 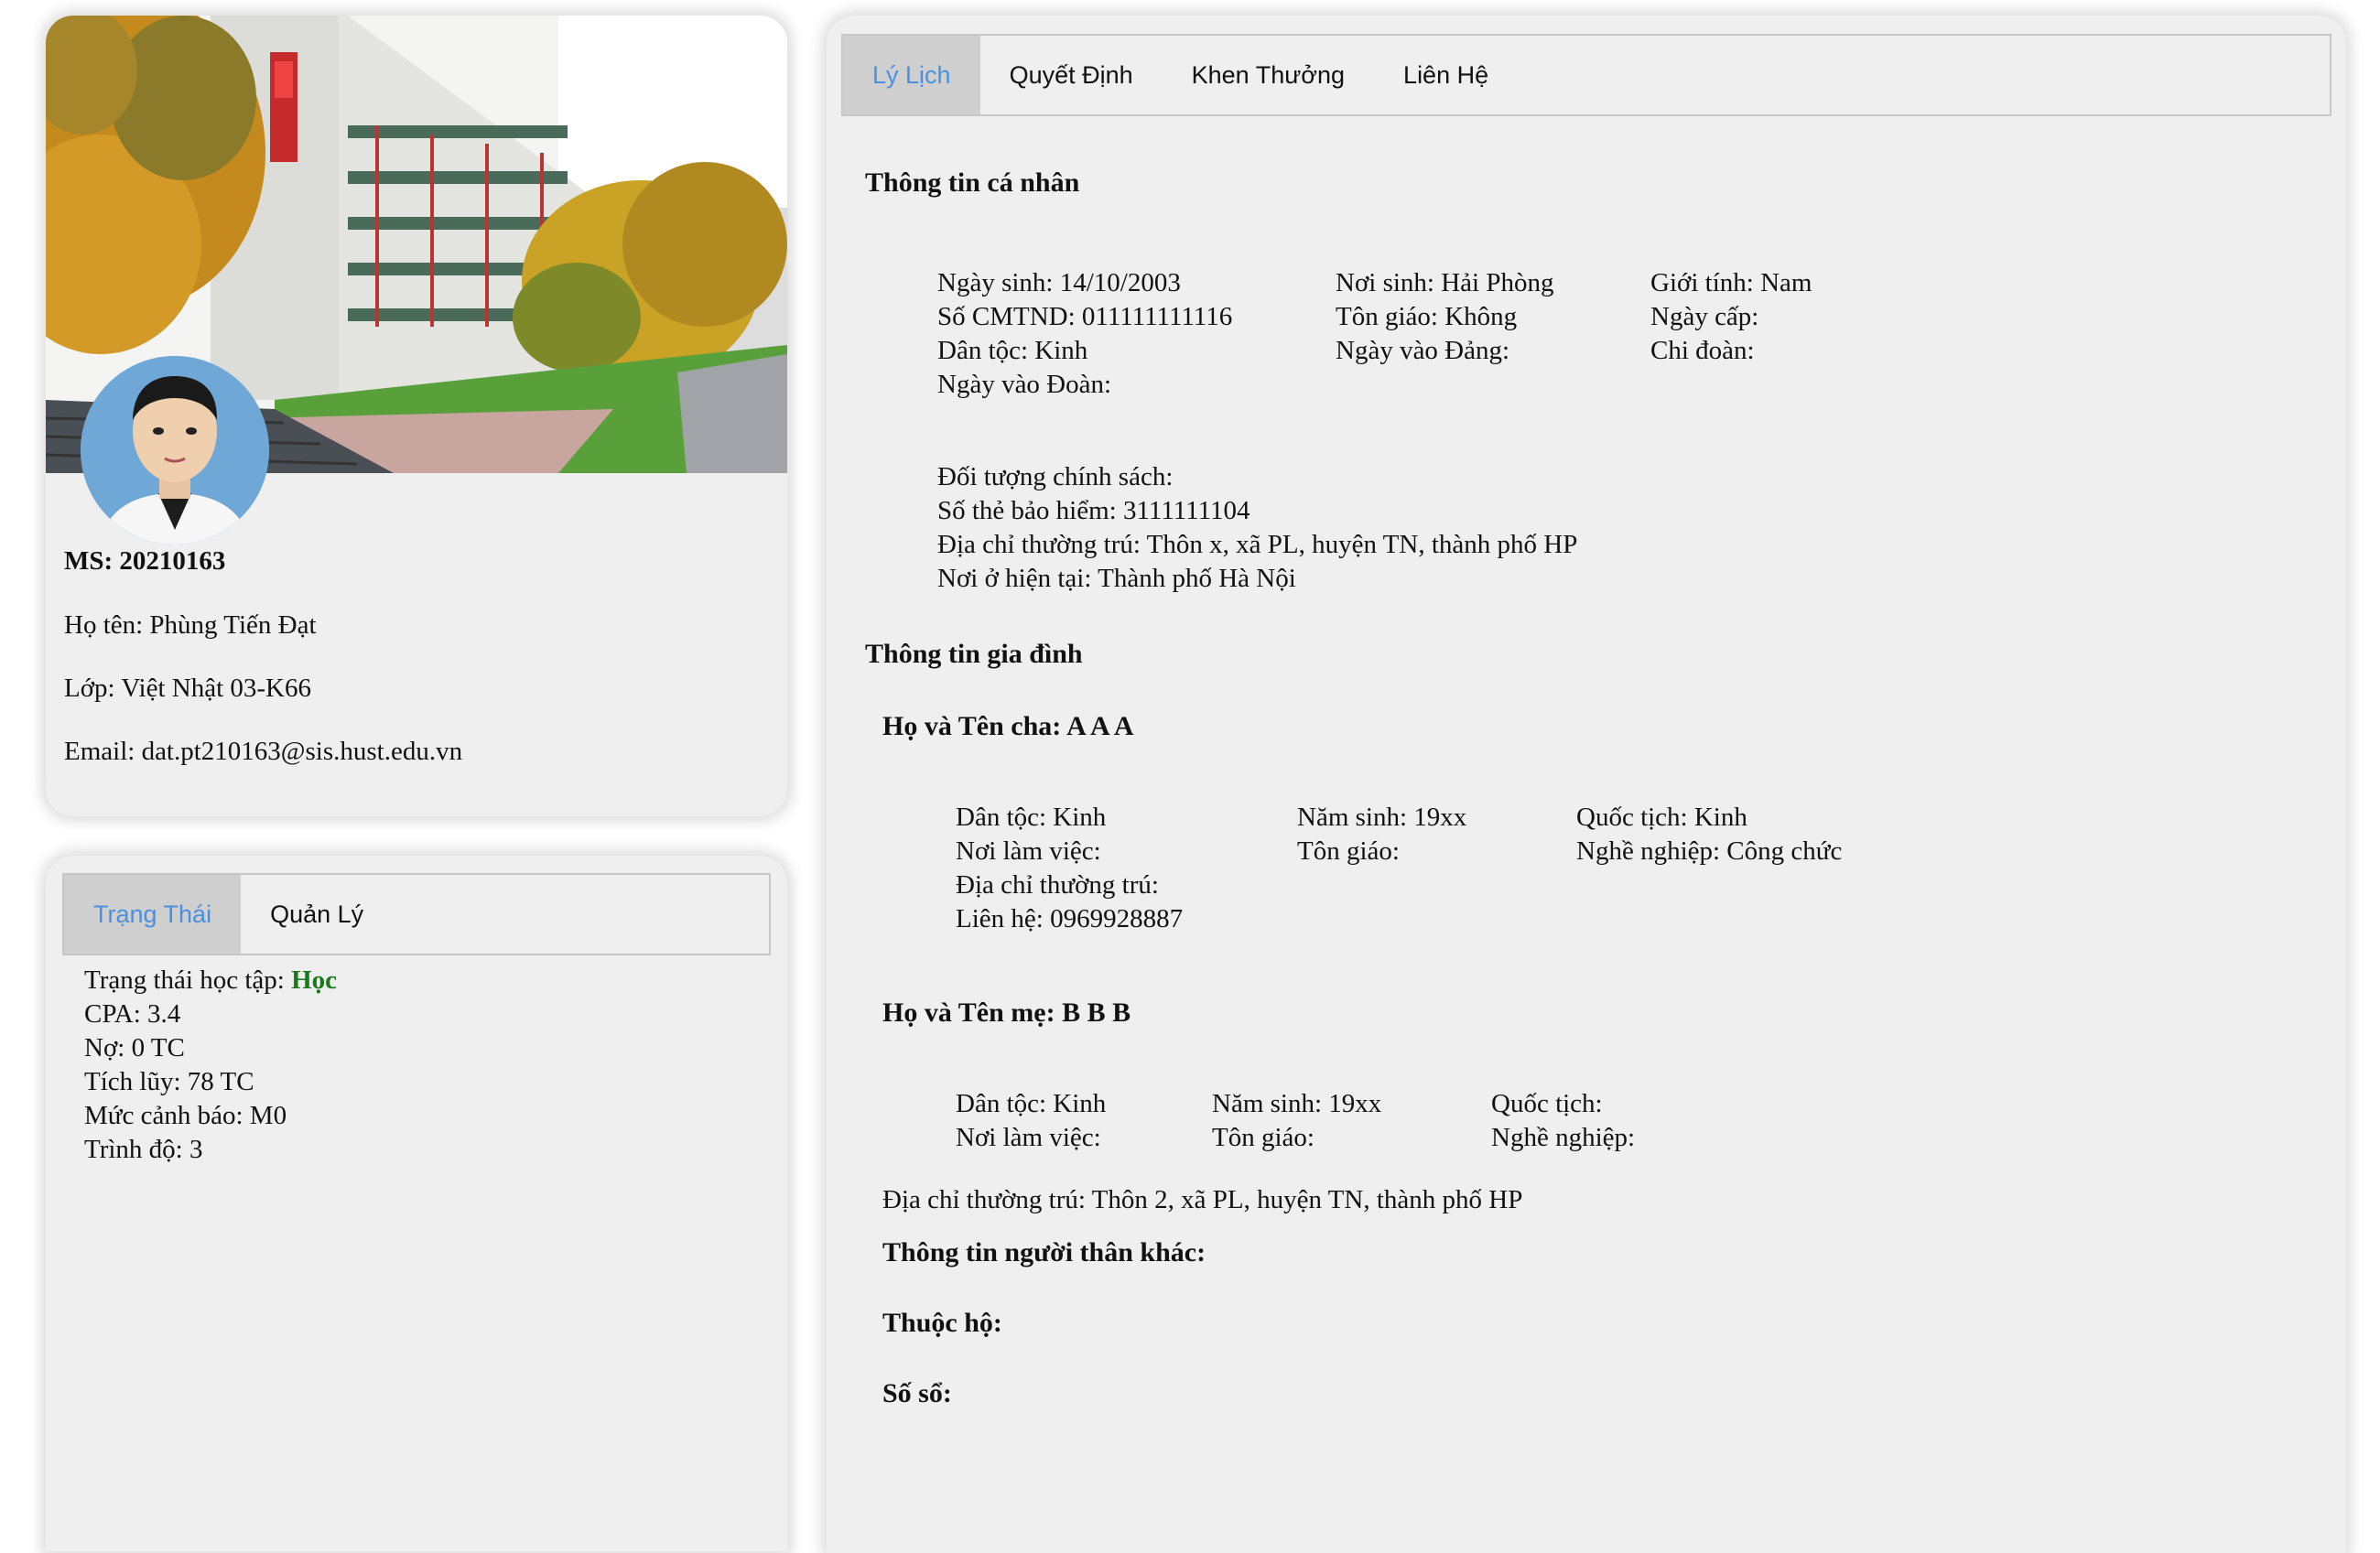 I want to click on study-status-value: Học, so click(x=314, y=980).